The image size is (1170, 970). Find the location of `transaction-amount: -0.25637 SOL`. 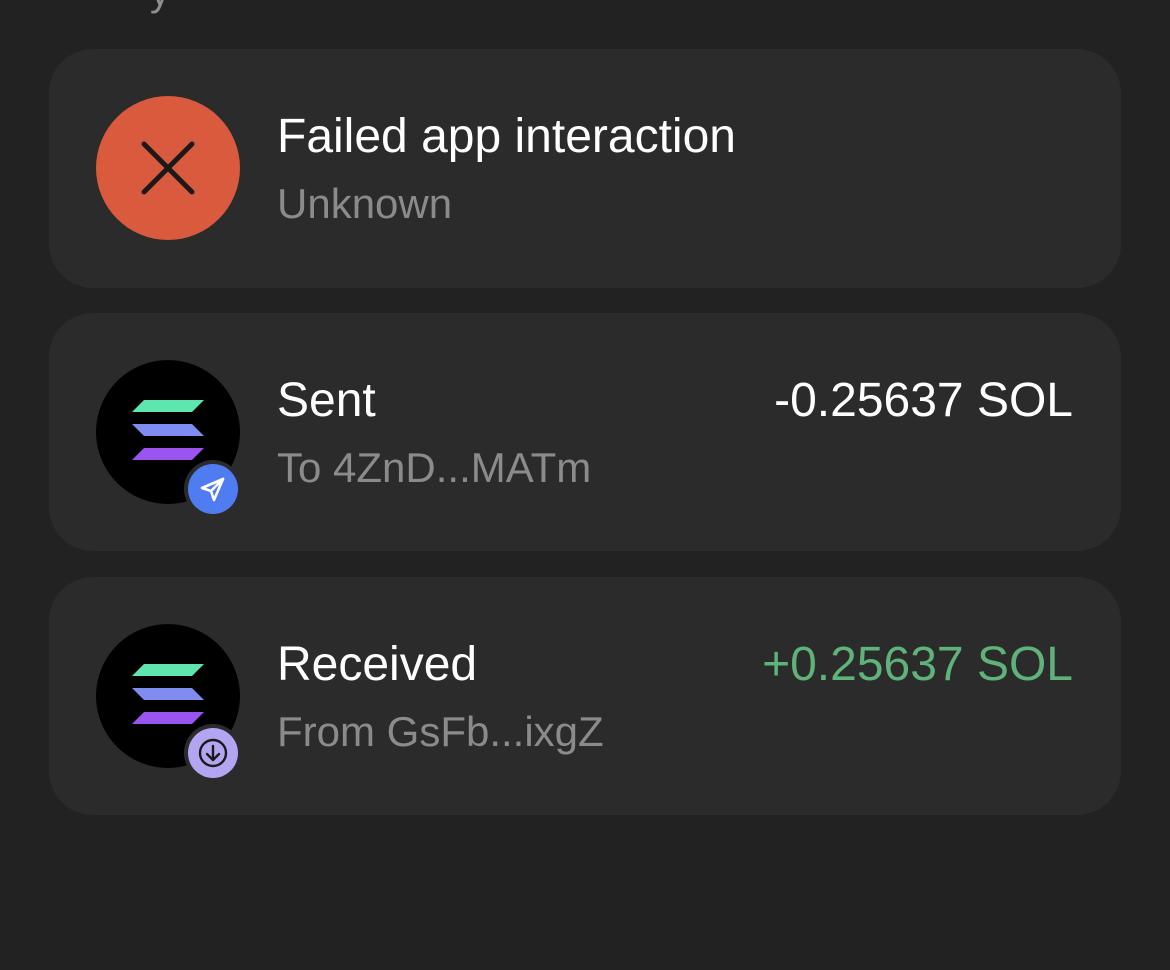

transaction-amount: -0.25637 SOL is located at coordinates (923, 400).